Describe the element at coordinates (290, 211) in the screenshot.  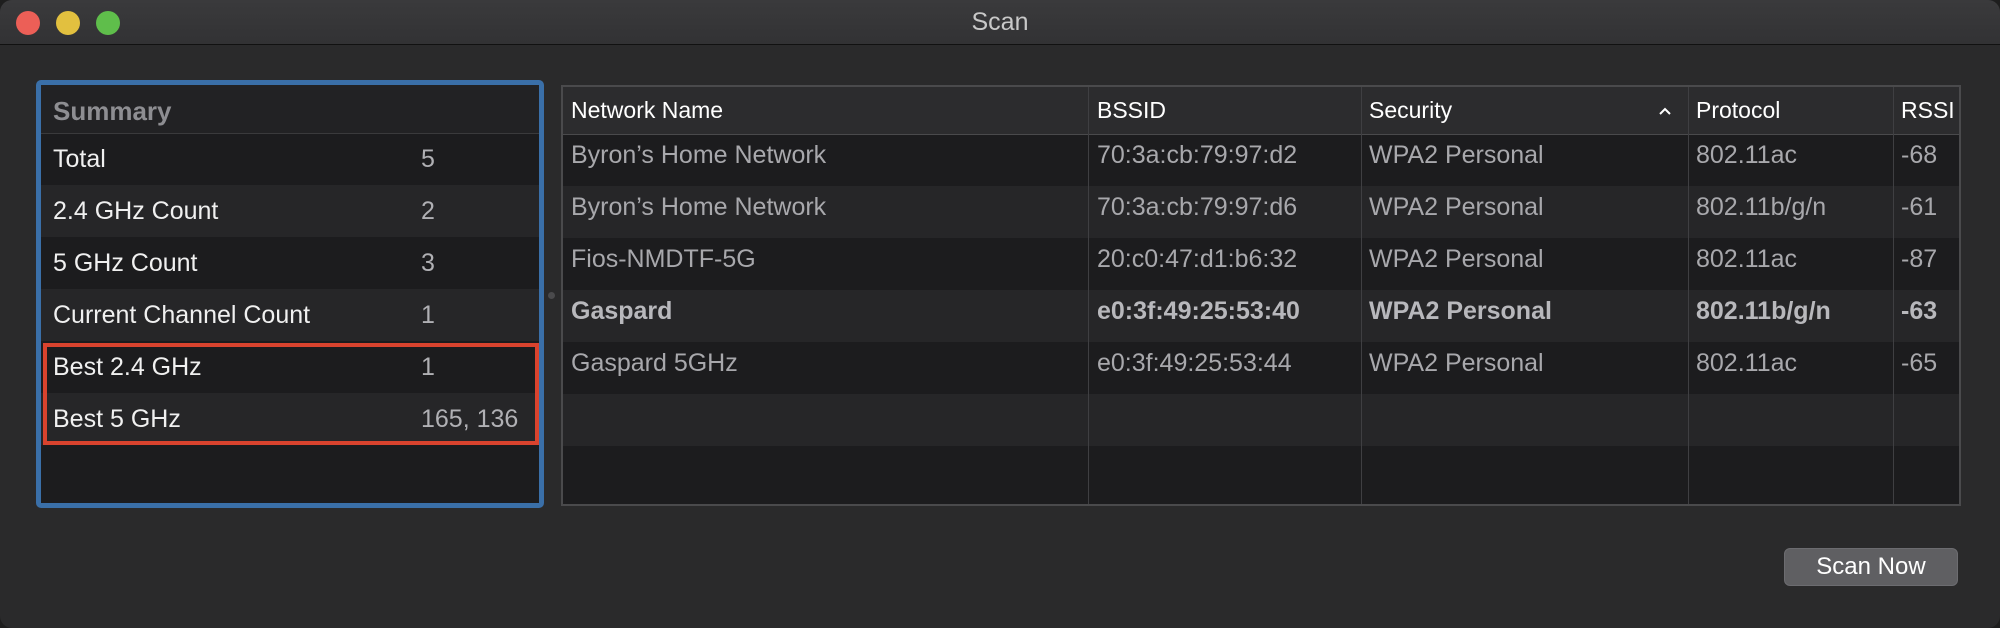
I see `summary-row-2-4ghz-count: 2.4 GHz Count 2` at that location.